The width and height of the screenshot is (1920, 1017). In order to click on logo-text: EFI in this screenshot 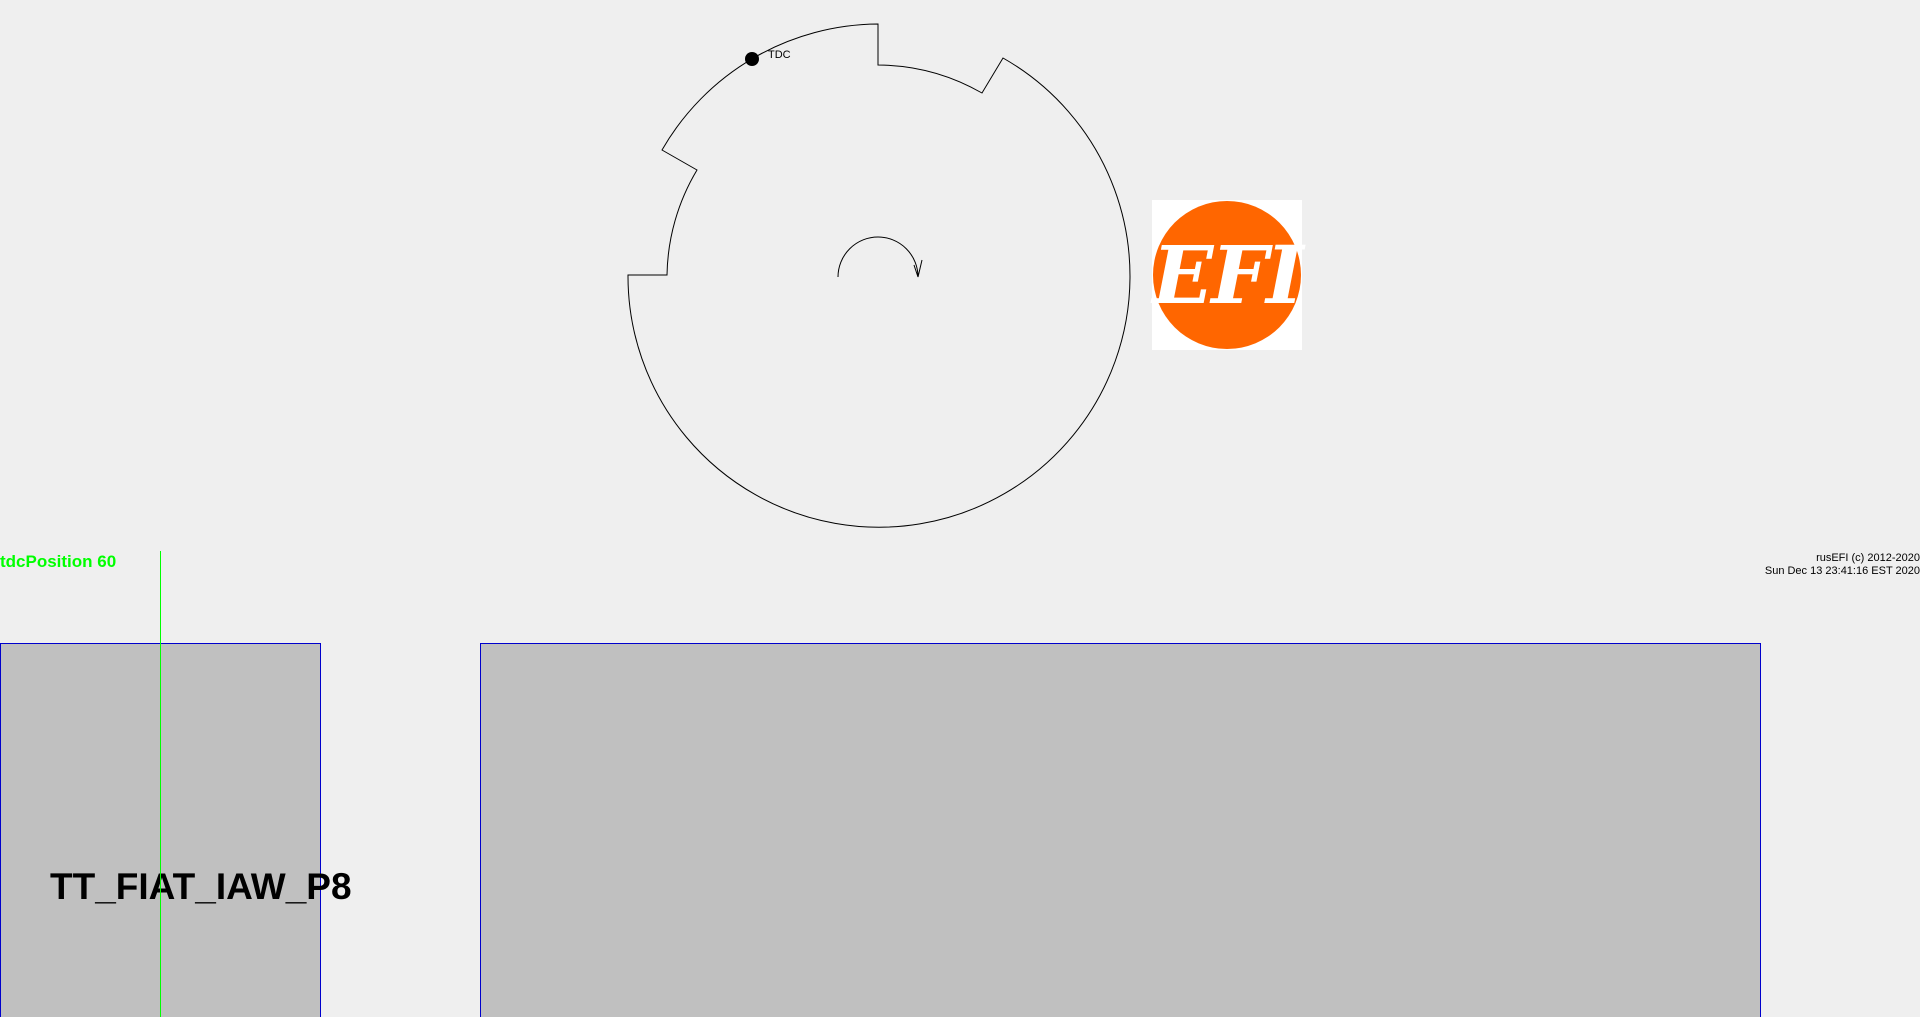, I will do `click(1227, 275)`.